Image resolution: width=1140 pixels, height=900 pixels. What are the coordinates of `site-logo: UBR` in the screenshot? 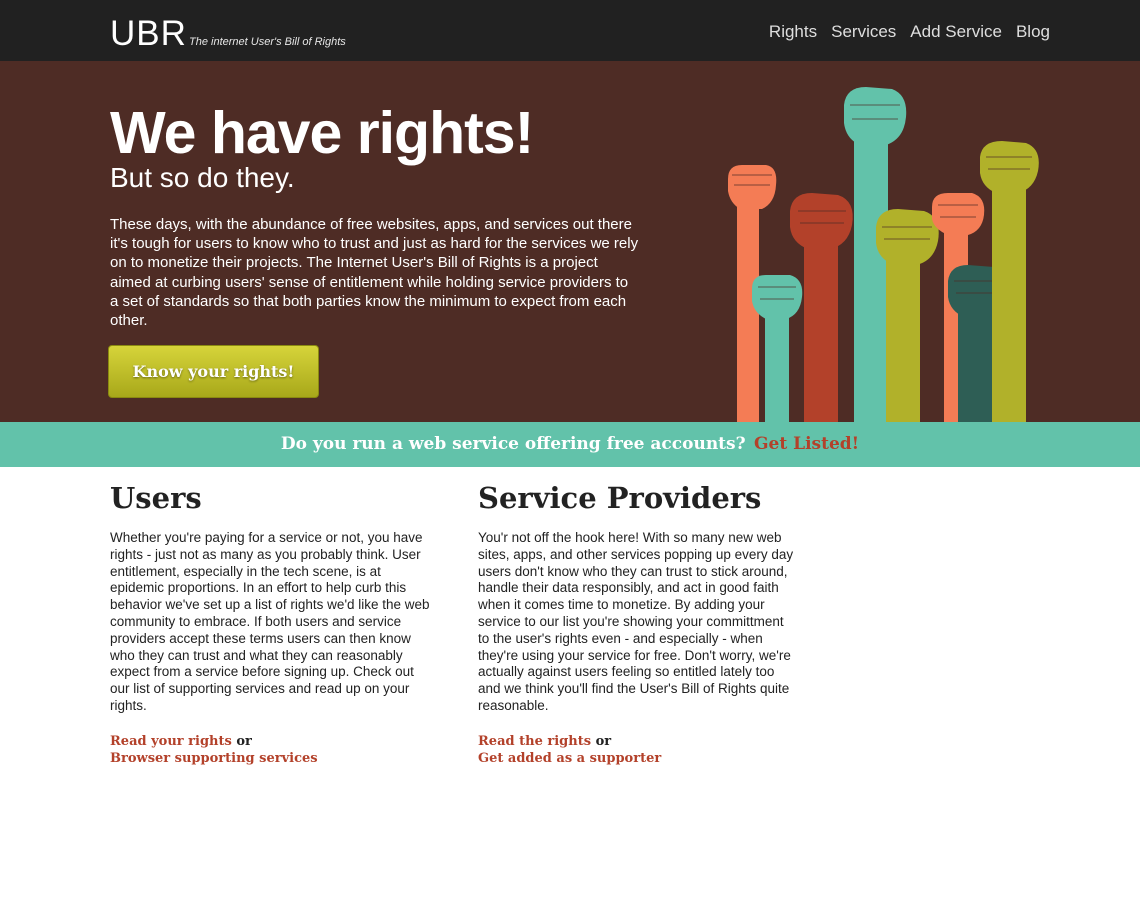 It's located at (148, 34).